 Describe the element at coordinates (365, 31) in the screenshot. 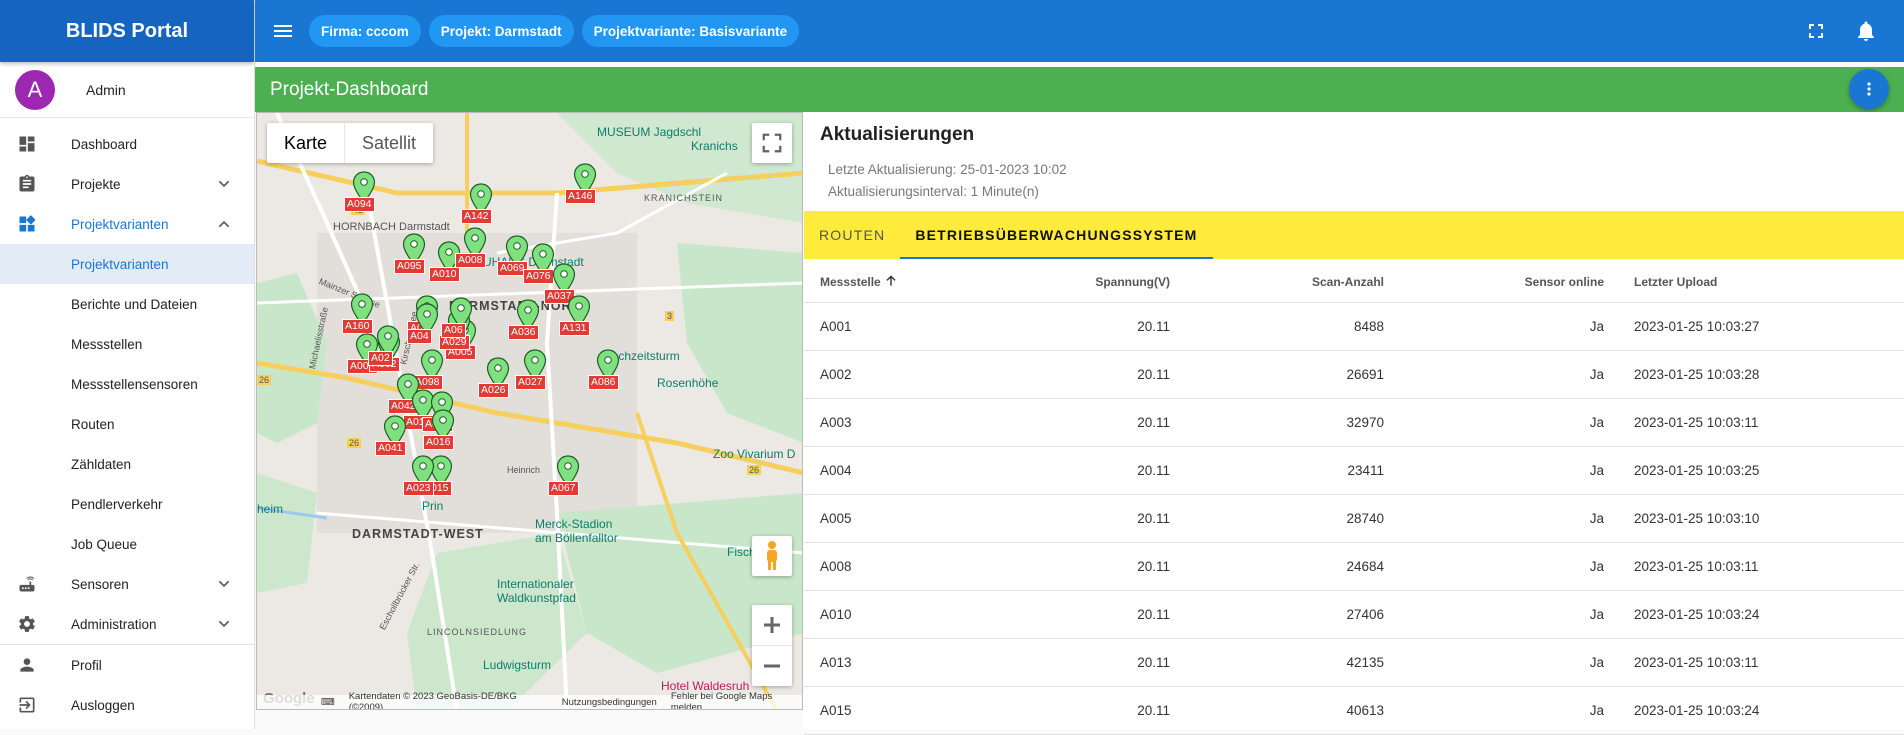

I see `chip-firma: Firma: cccom` at that location.